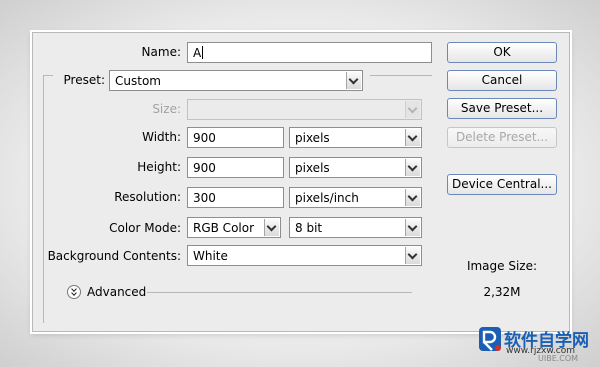 The height and width of the screenshot is (367, 600). I want to click on preset-select: Custom, so click(236, 80).